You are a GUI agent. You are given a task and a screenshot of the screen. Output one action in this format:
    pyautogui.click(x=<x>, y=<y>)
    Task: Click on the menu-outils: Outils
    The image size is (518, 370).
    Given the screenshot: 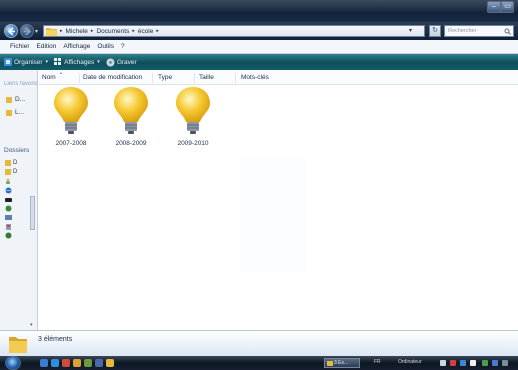 What is the action you would take?
    pyautogui.click(x=105, y=46)
    